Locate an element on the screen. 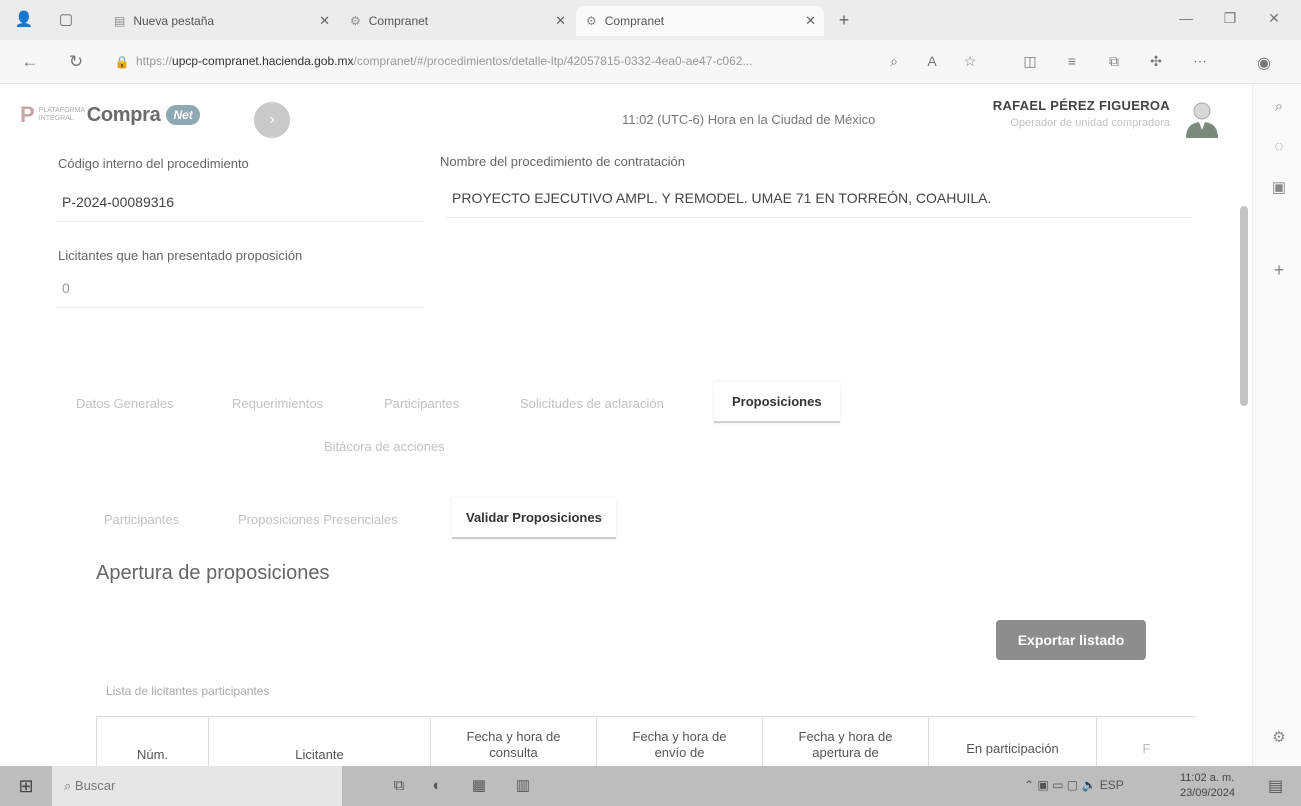 Image resolution: width=1301 pixels, height=806 pixels. clock-date: 23/09/2024 is located at coordinates (1208, 793).